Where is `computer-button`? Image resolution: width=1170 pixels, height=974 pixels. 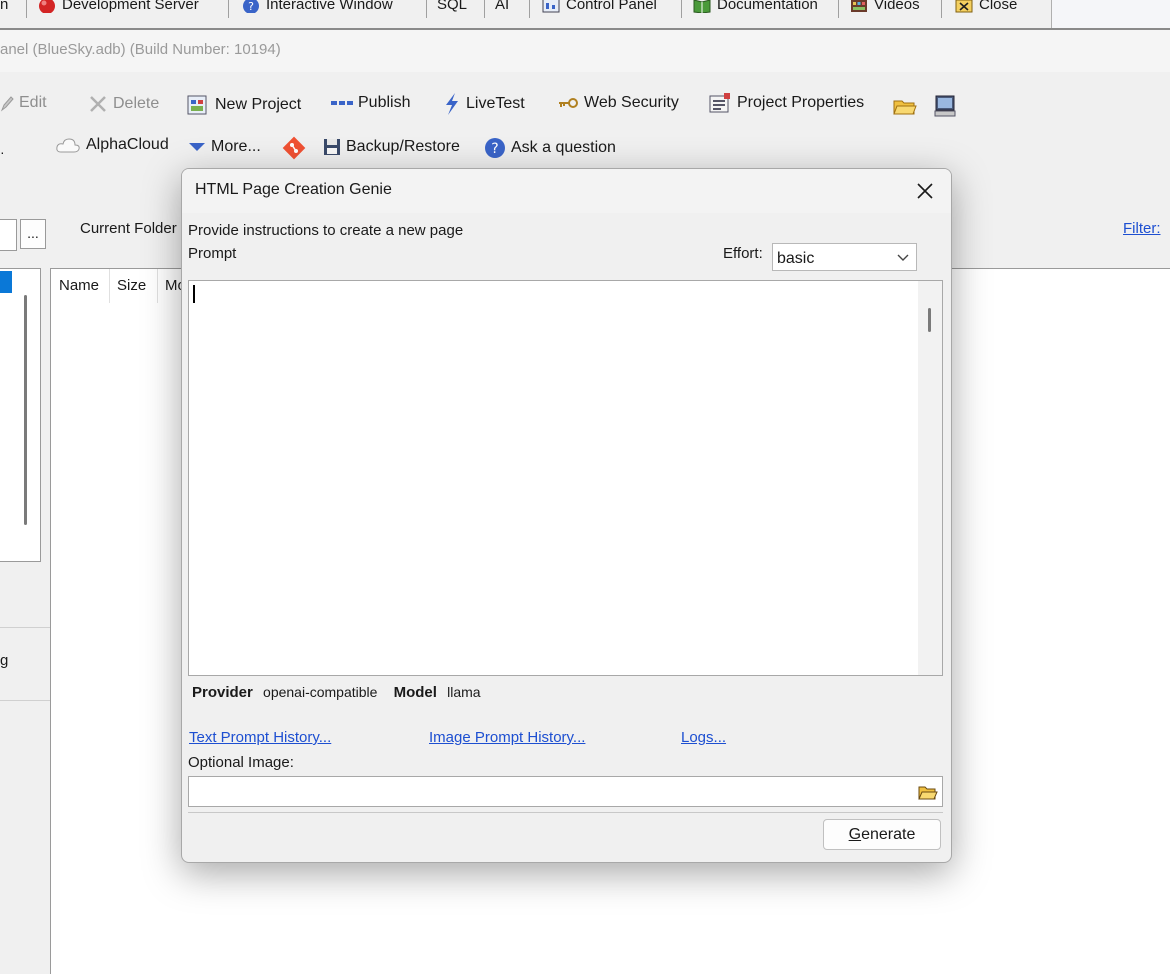 computer-button is located at coordinates (945, 106).